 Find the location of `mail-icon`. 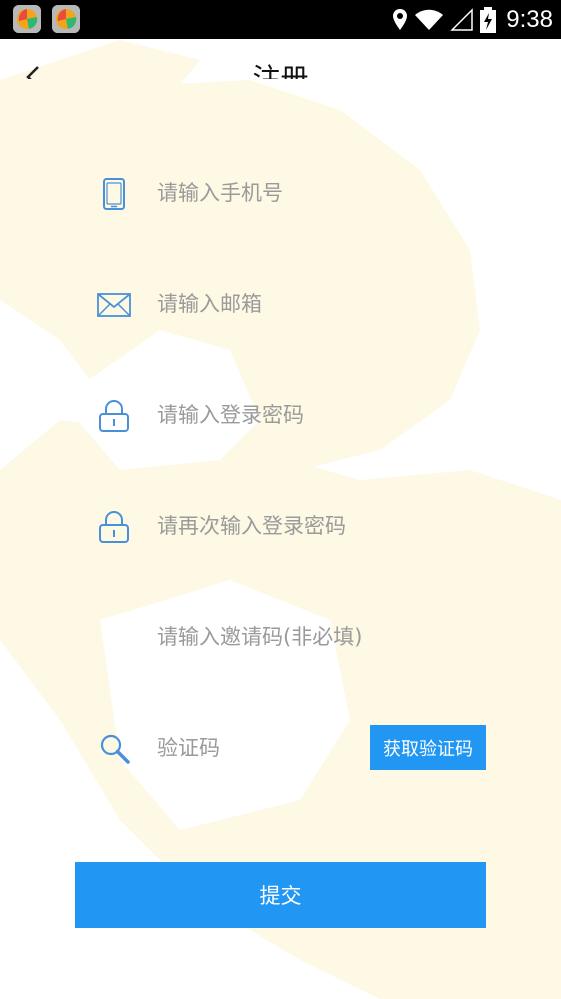

mail-icon is located at coordinates (114, 305).